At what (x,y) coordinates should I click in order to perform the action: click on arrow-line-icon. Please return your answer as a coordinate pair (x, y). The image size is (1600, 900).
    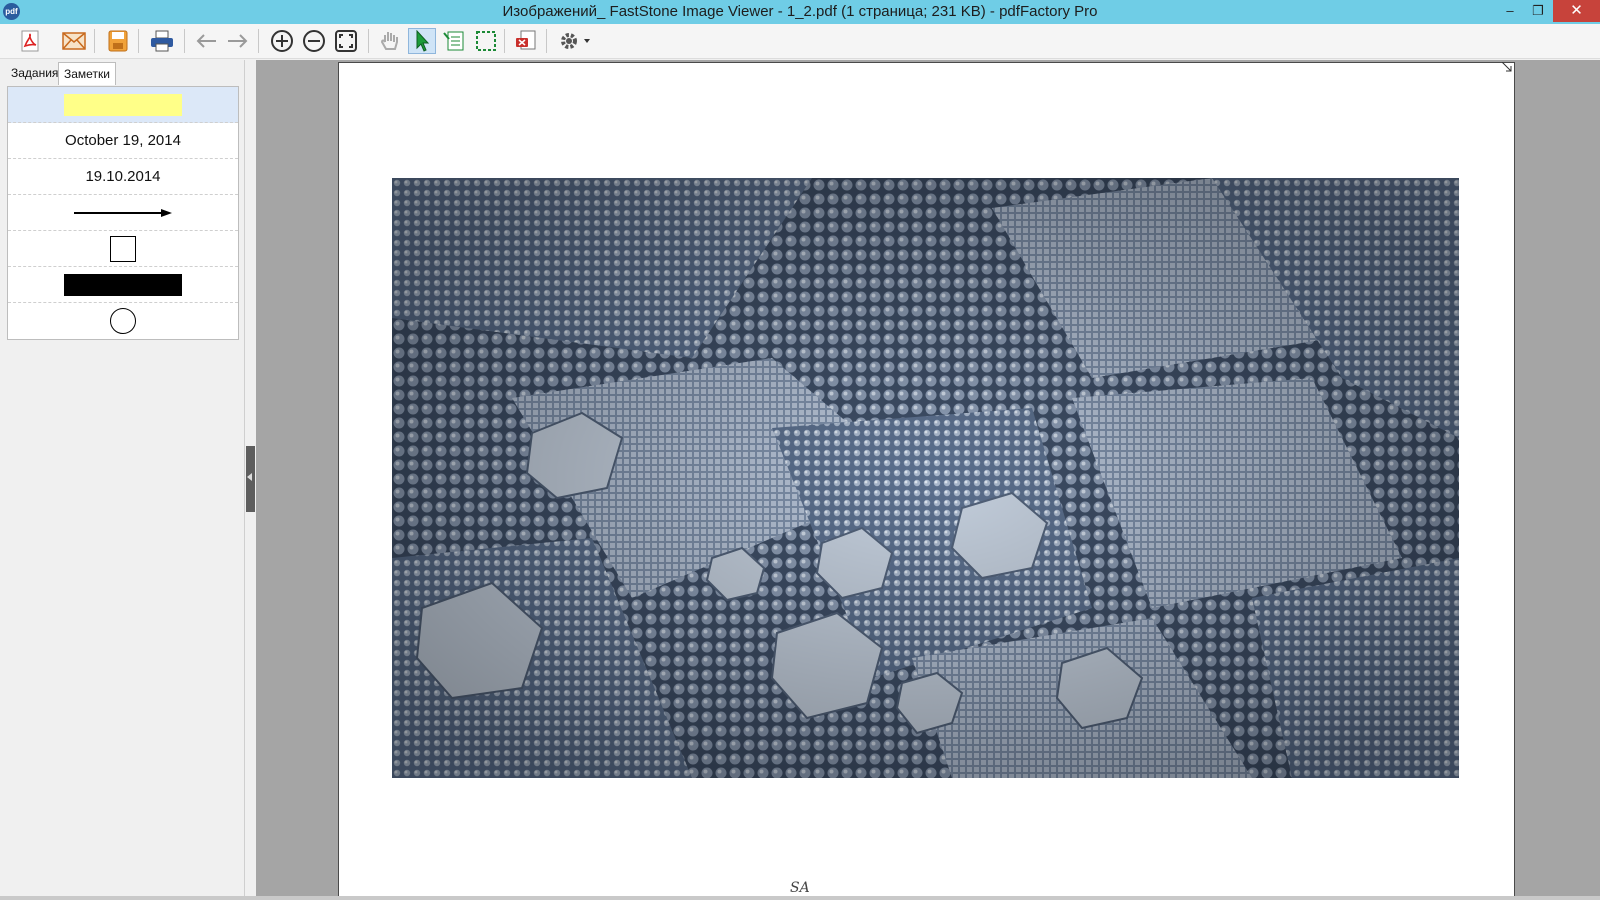
    Looking at the image, I should click on (123, 212).